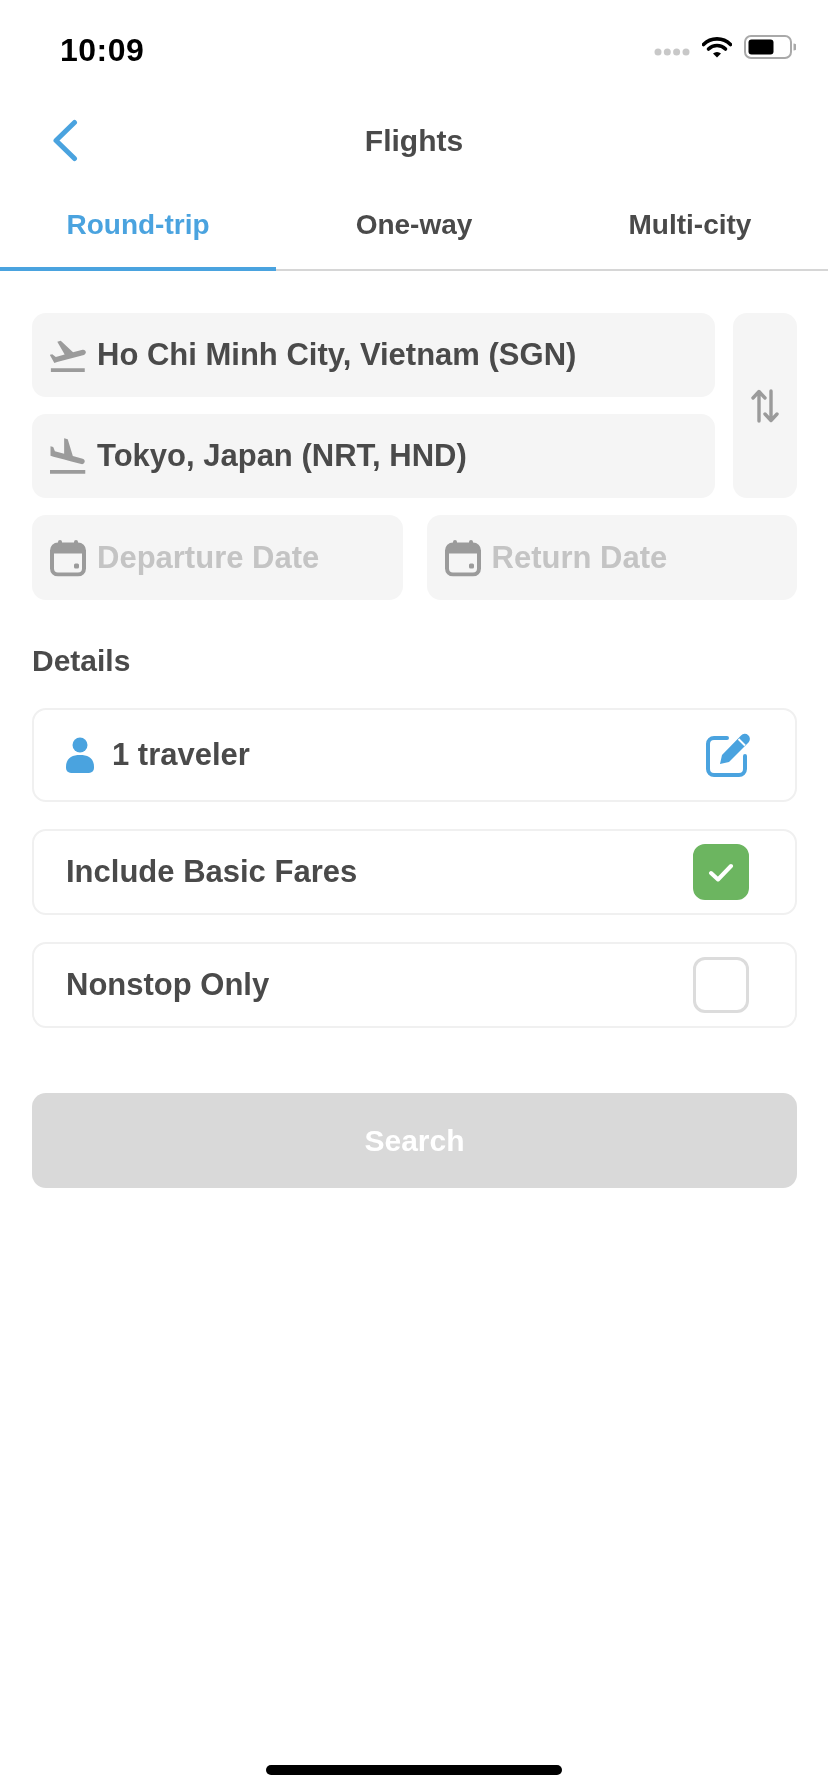  I want to click on option-label: Nonstop Only, so click(168, 985).